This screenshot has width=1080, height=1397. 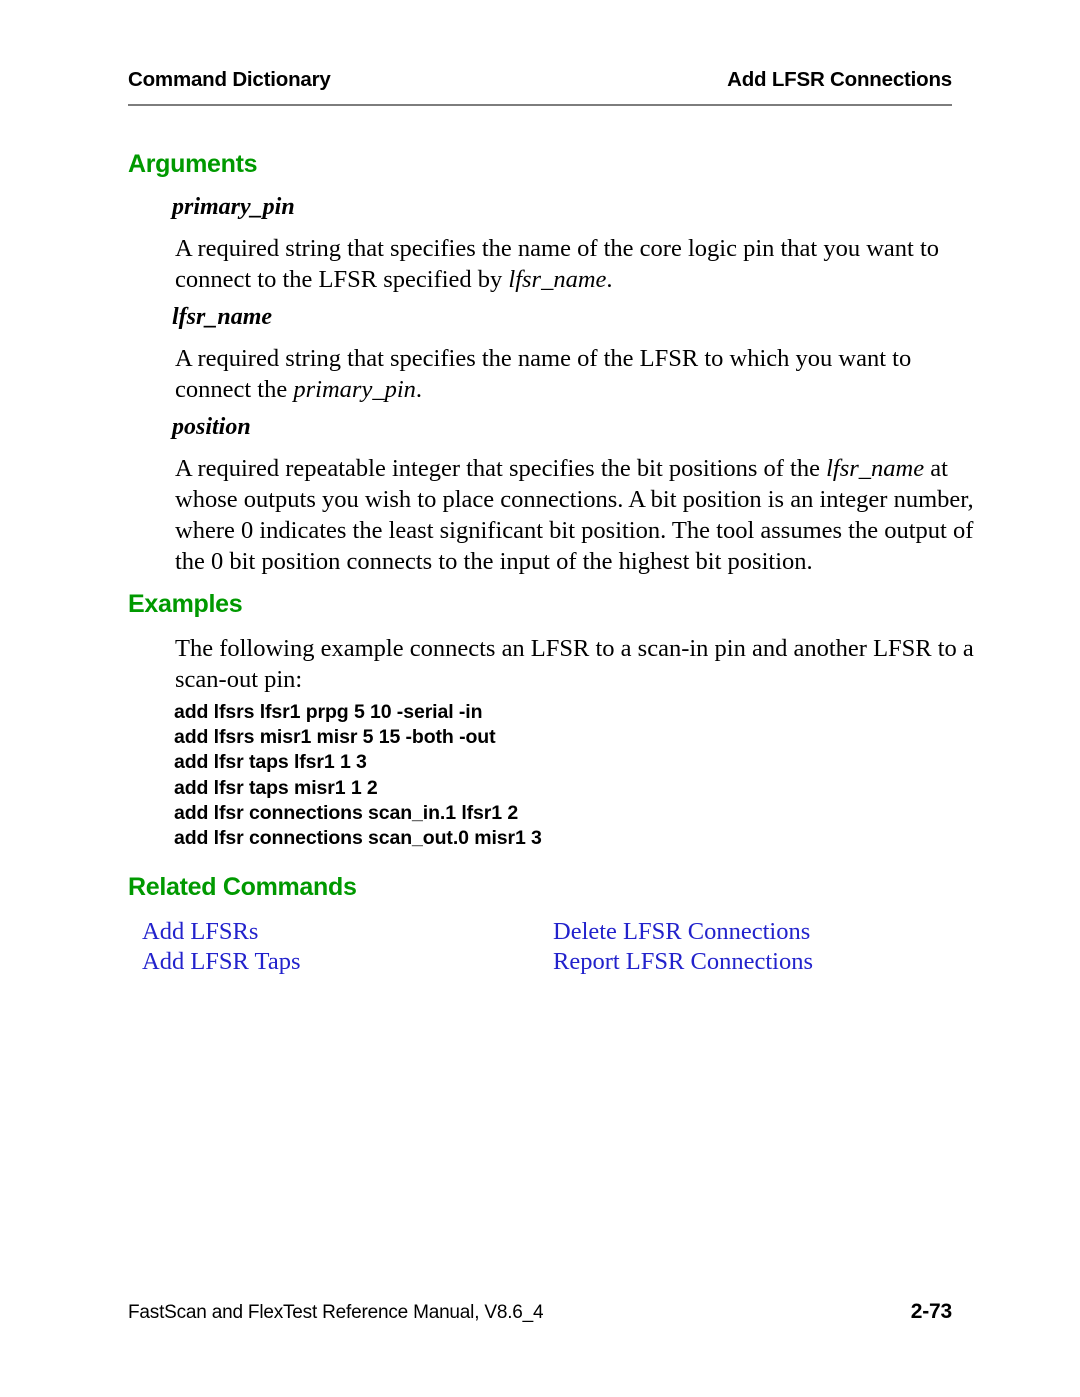 What do you see at coordinates (276, 787) in the screenshot?
I see `code-line: add lfsr taps misr1 1 2` at bounding box center [276, 787].